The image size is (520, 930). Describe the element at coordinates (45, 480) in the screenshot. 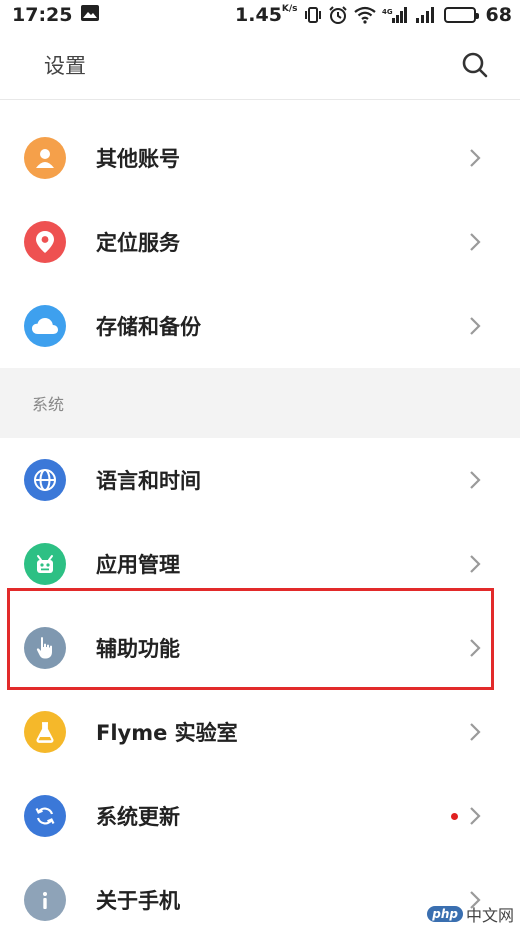

I see `globe-icon` at that location.